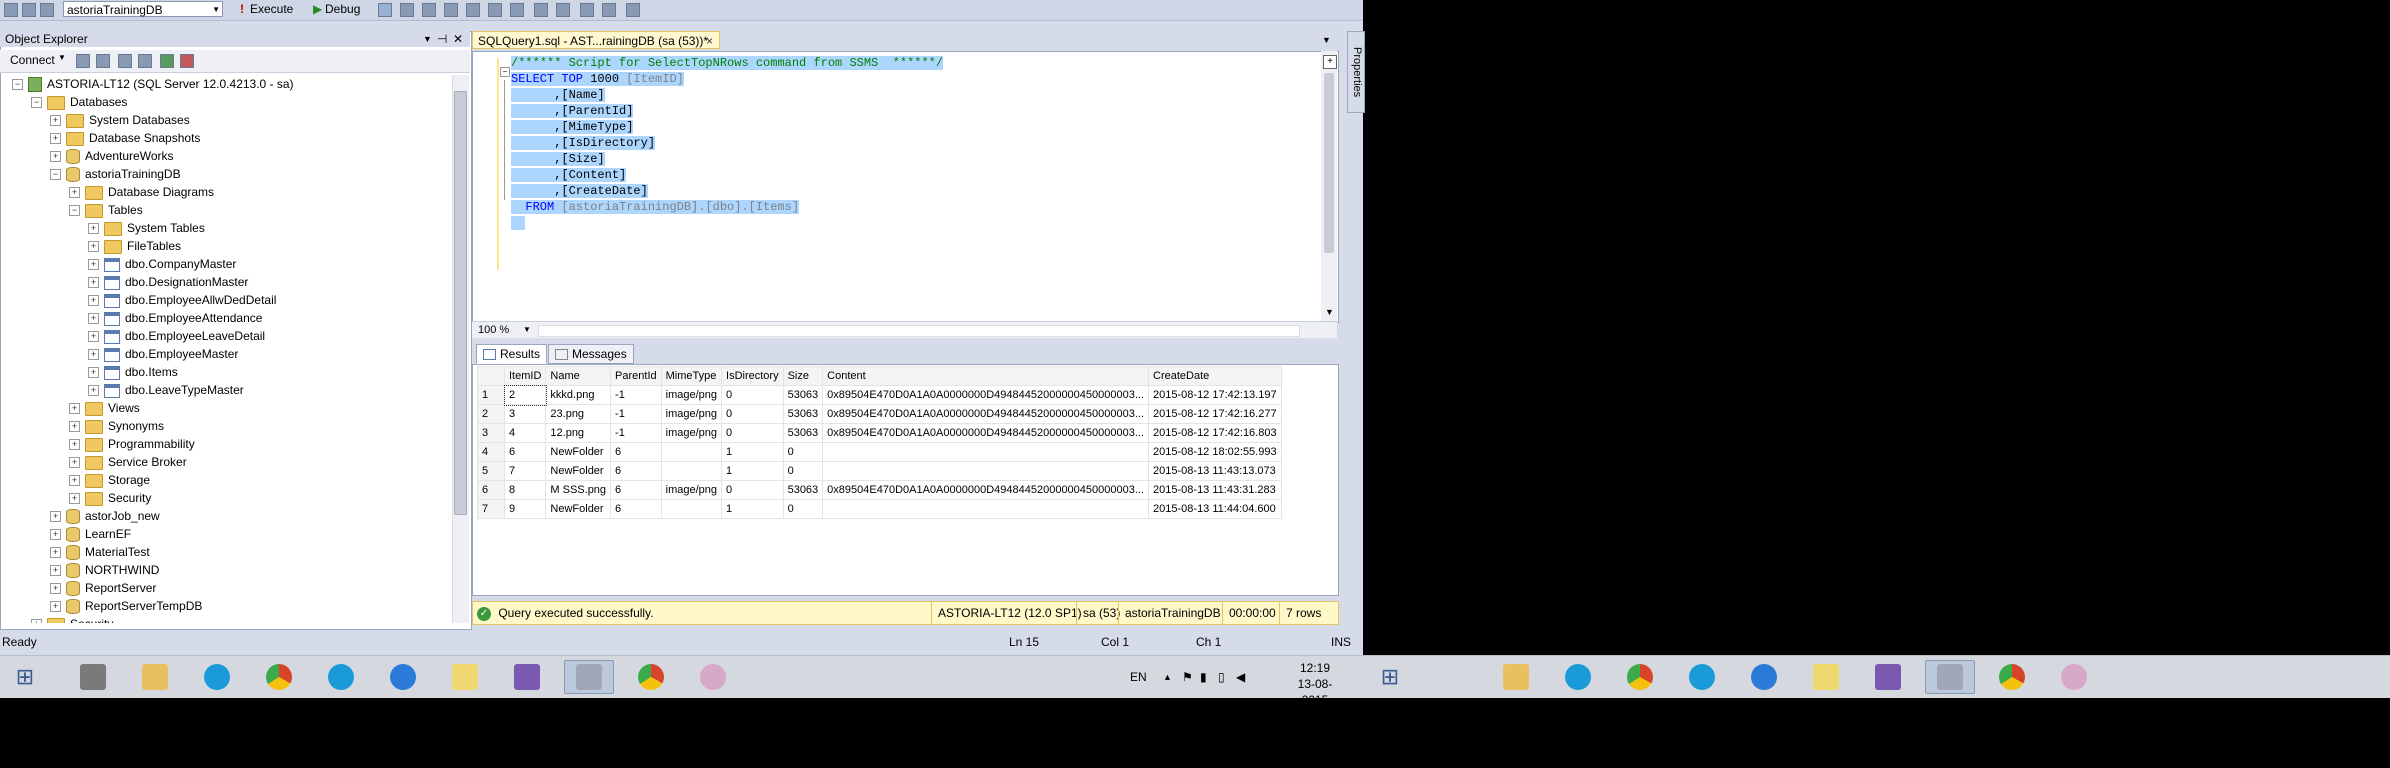  Describe the element at coordinates (1326, 40) in the screenshot. I see `tab-list-dropdown-icon: ▼` at that location.